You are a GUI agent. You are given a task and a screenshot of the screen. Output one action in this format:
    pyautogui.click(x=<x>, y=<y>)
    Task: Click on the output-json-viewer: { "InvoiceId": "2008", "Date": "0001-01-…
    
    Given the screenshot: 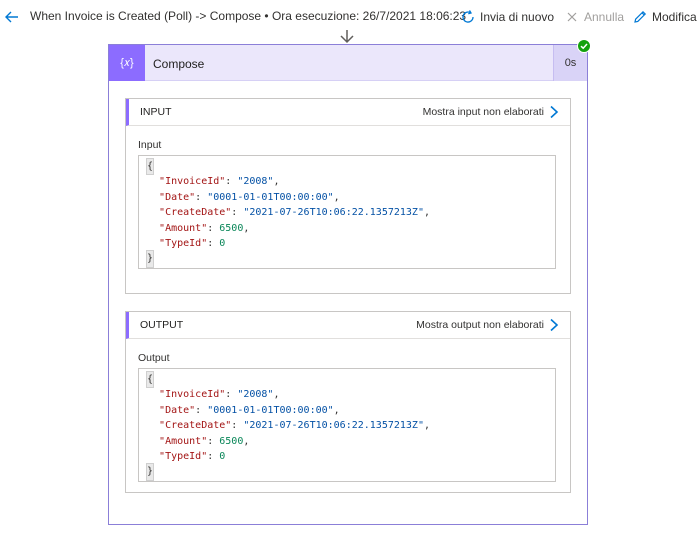 What is the action you would take?
    pyautogui.click(x=347, y=425)
    